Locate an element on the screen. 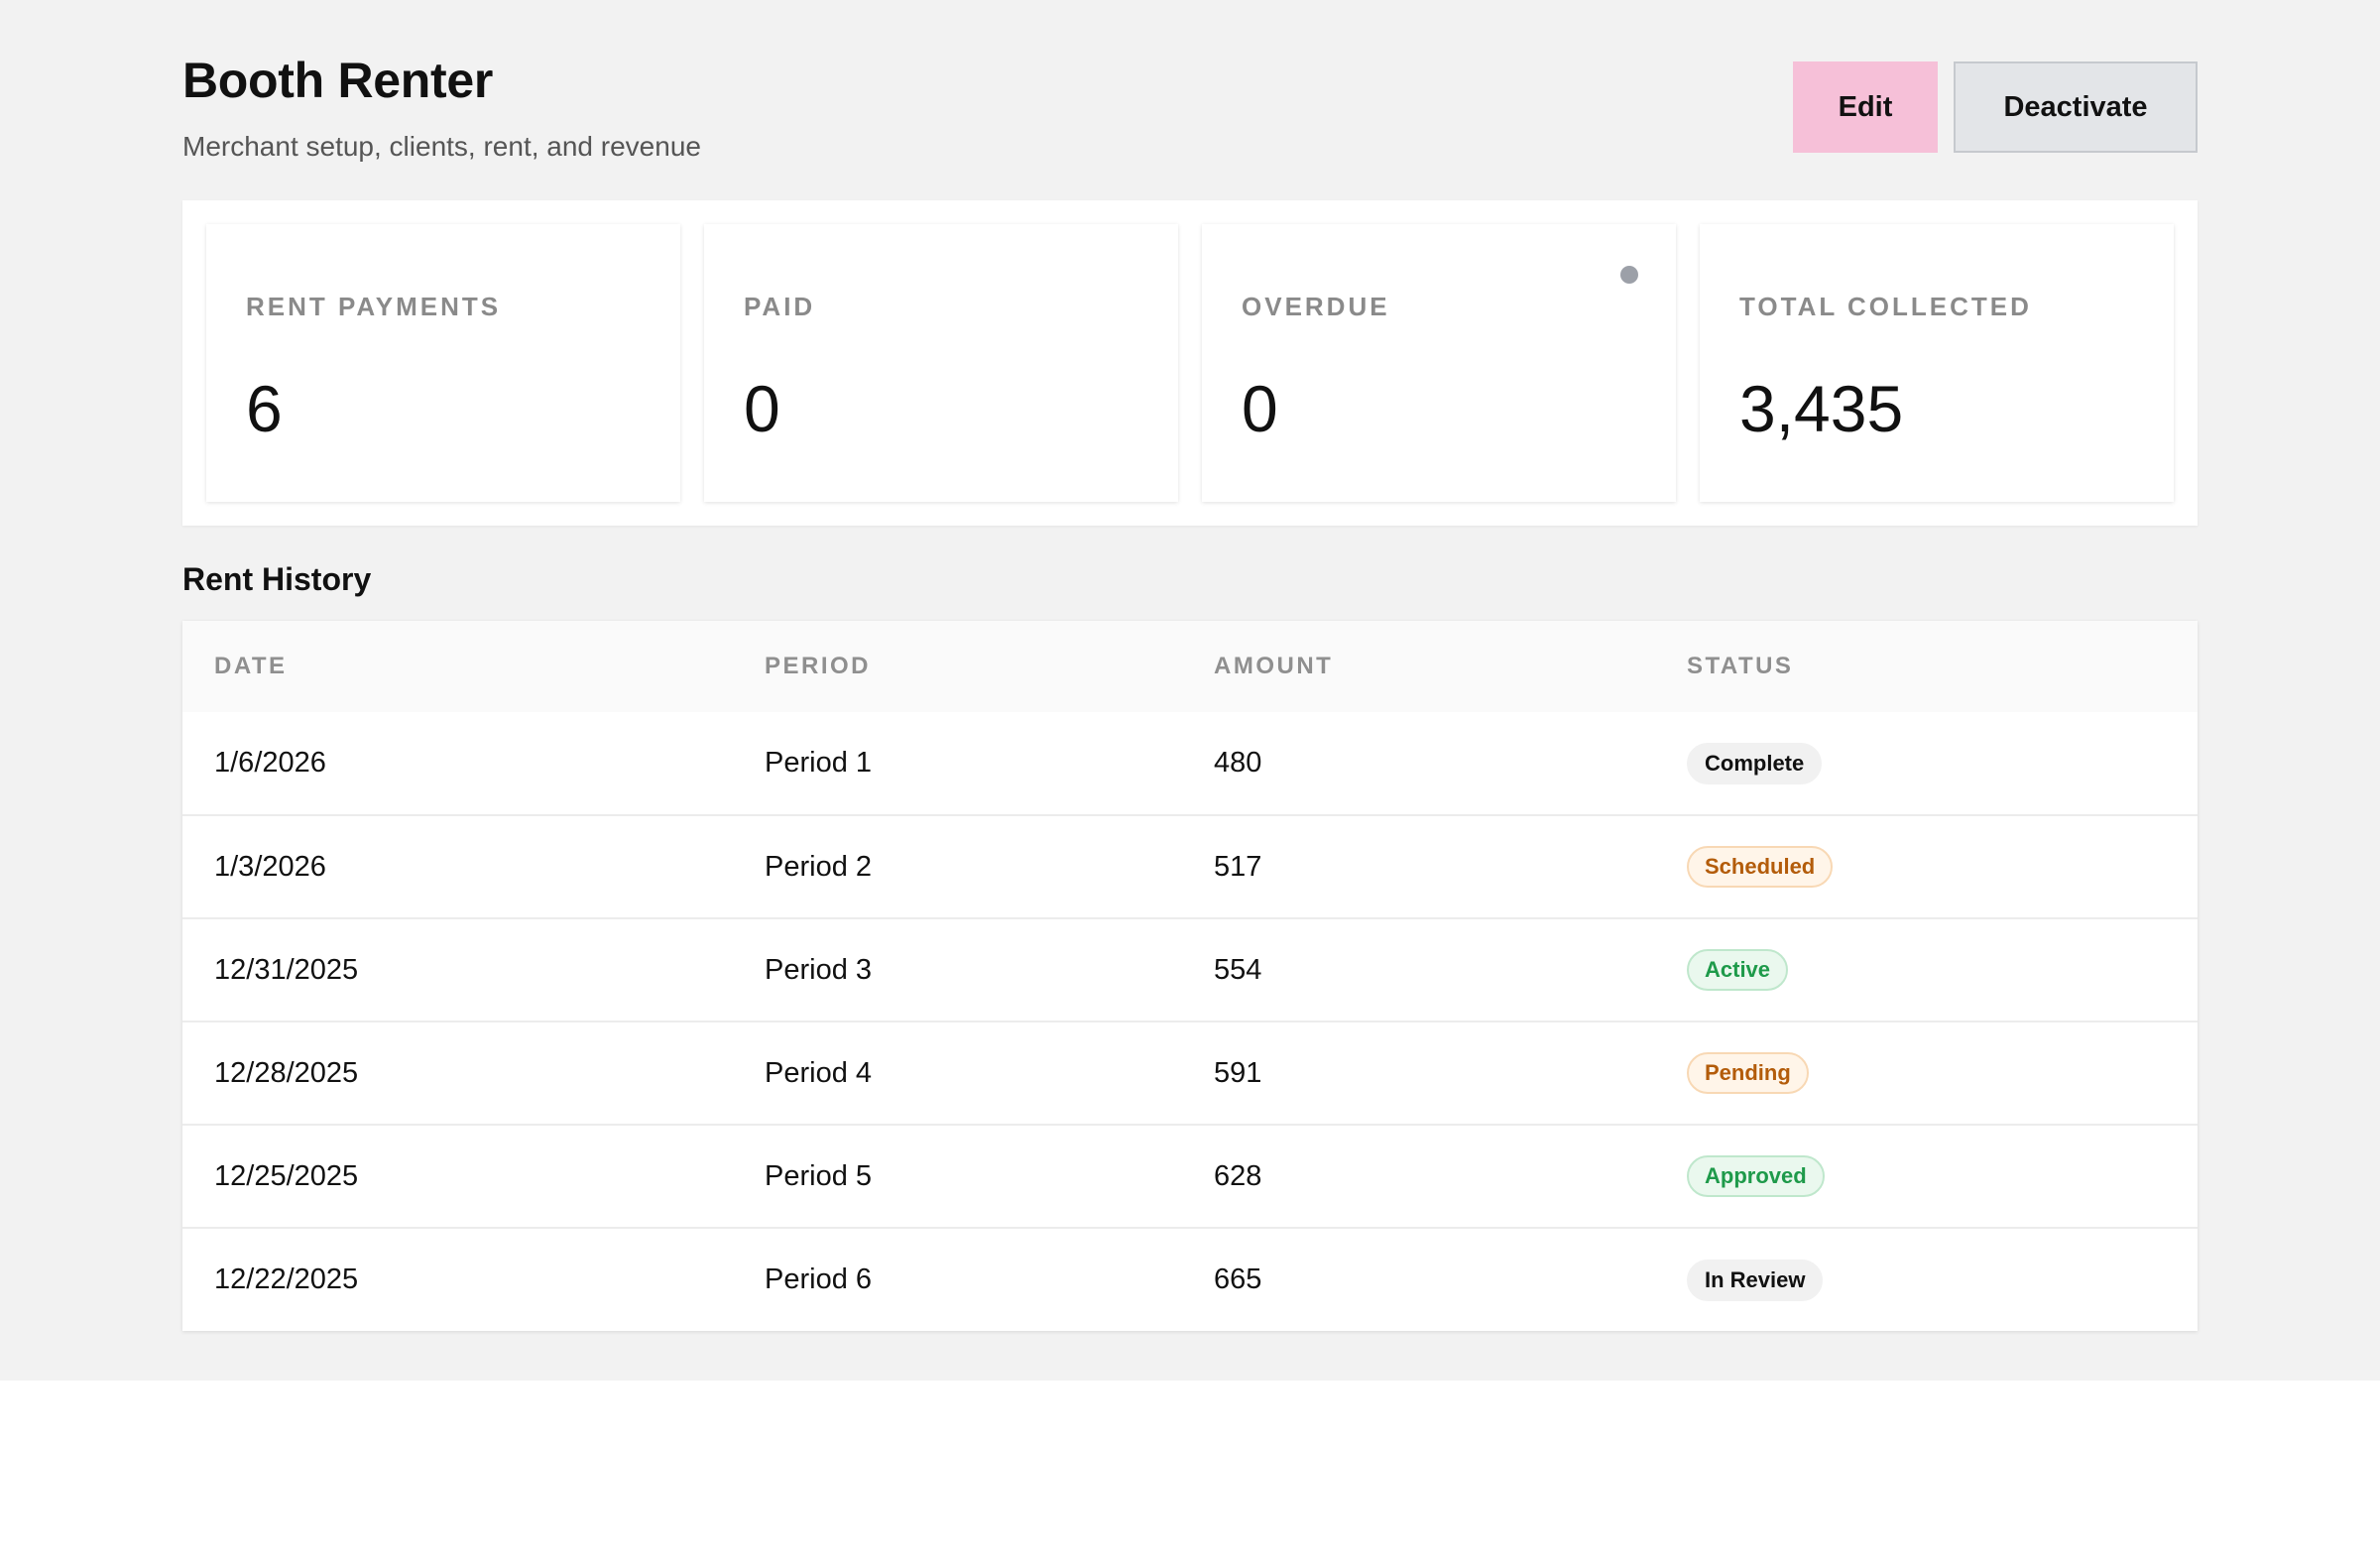 Image resolution: width=2380 pixels, height=1563 pixels. cell-status: Approved is located at coordinates (1926, 1176).